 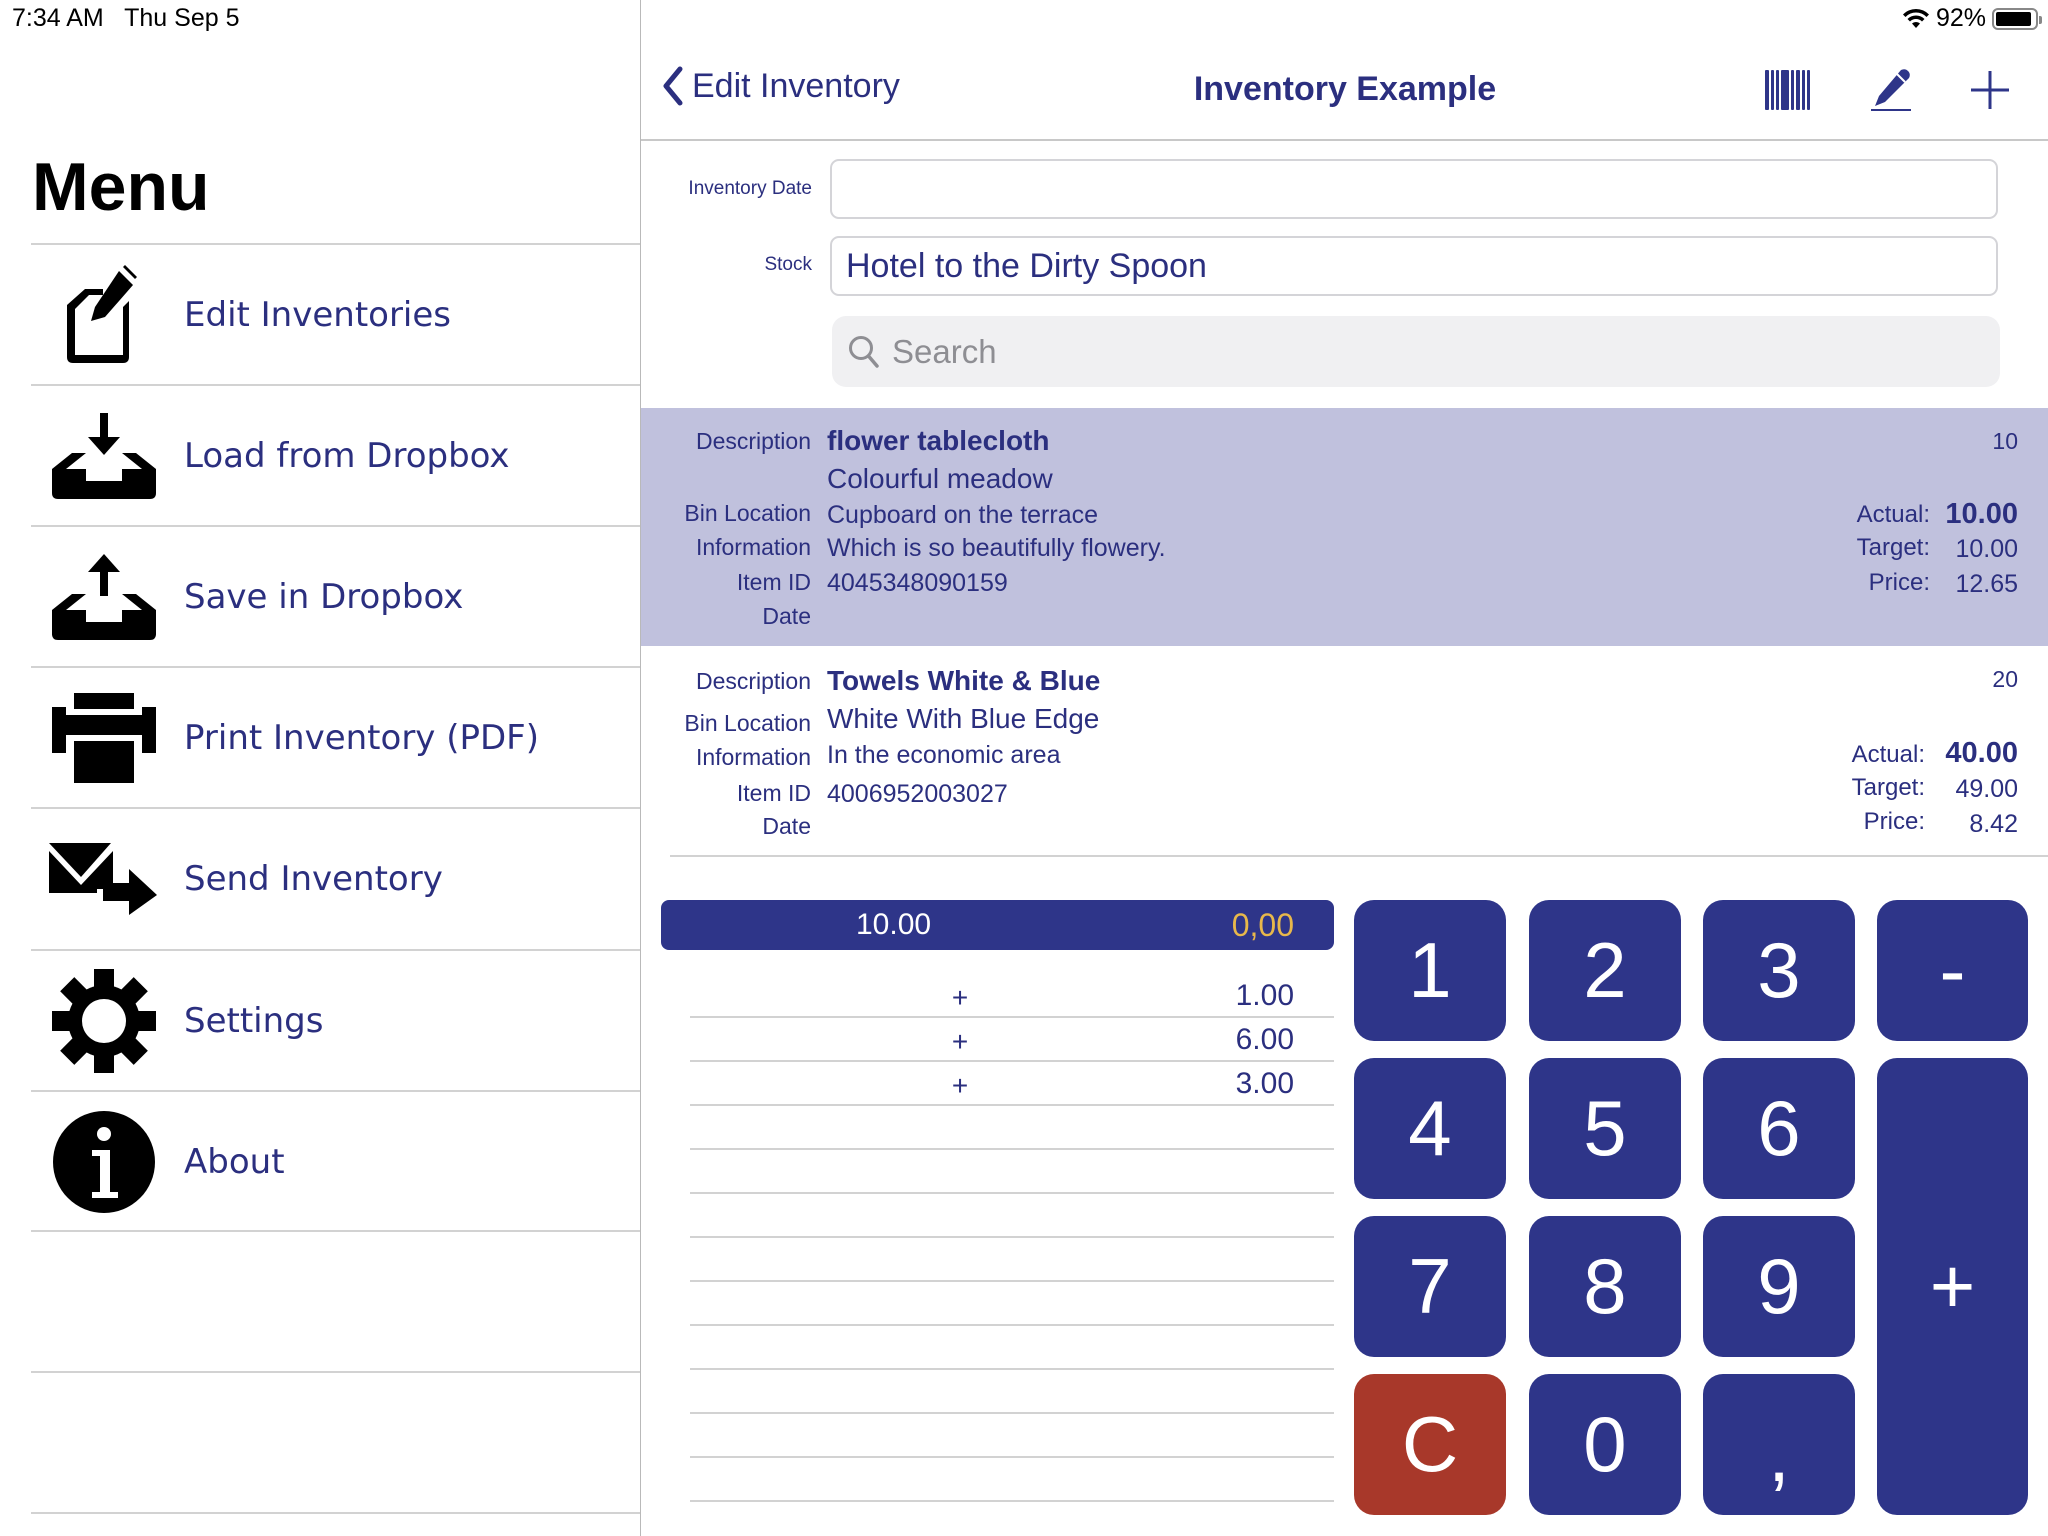 I want to click on key-plus: +, so click(x=1952, y=1286).